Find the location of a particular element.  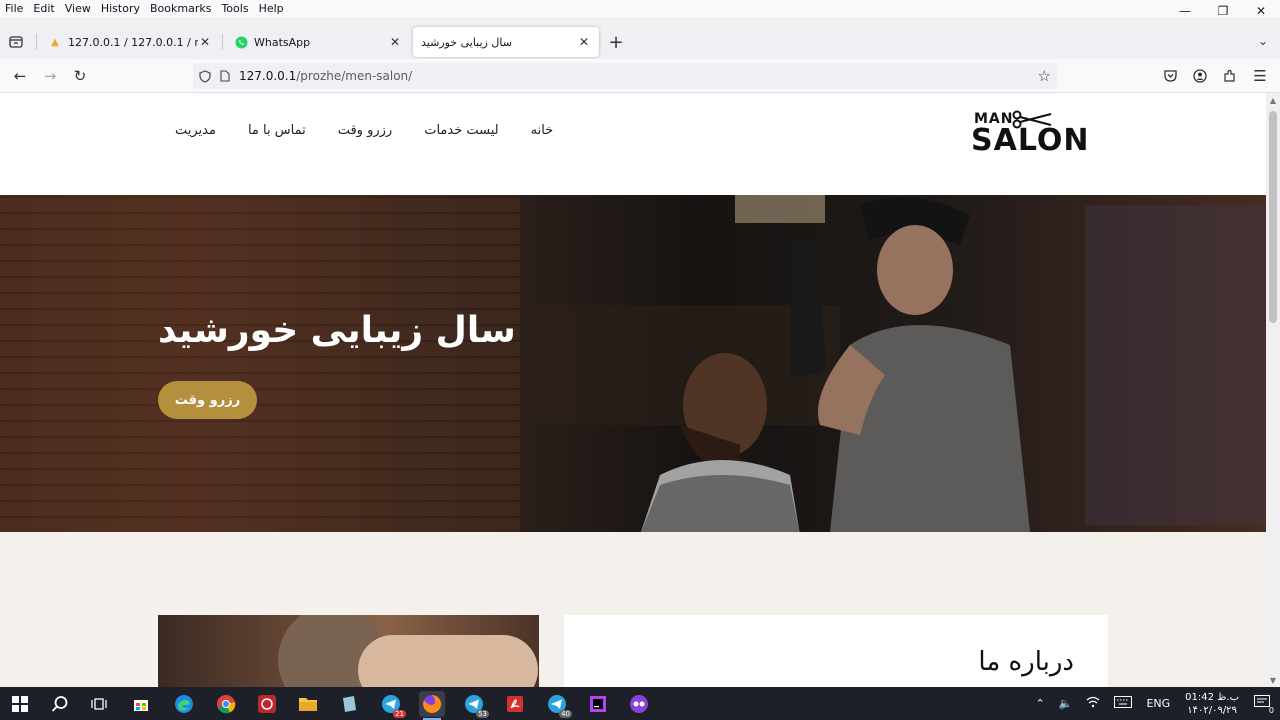

edge-icon is located at coordinates (184, 704).